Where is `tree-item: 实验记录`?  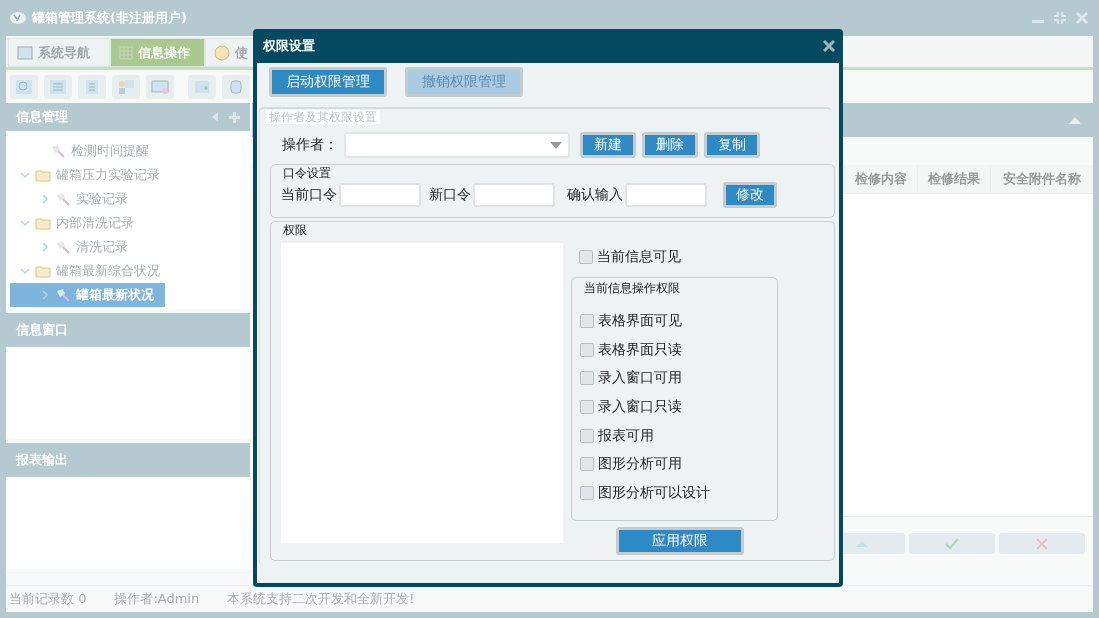
tree-item: 实验记录 is located at coordinates (72, 199).